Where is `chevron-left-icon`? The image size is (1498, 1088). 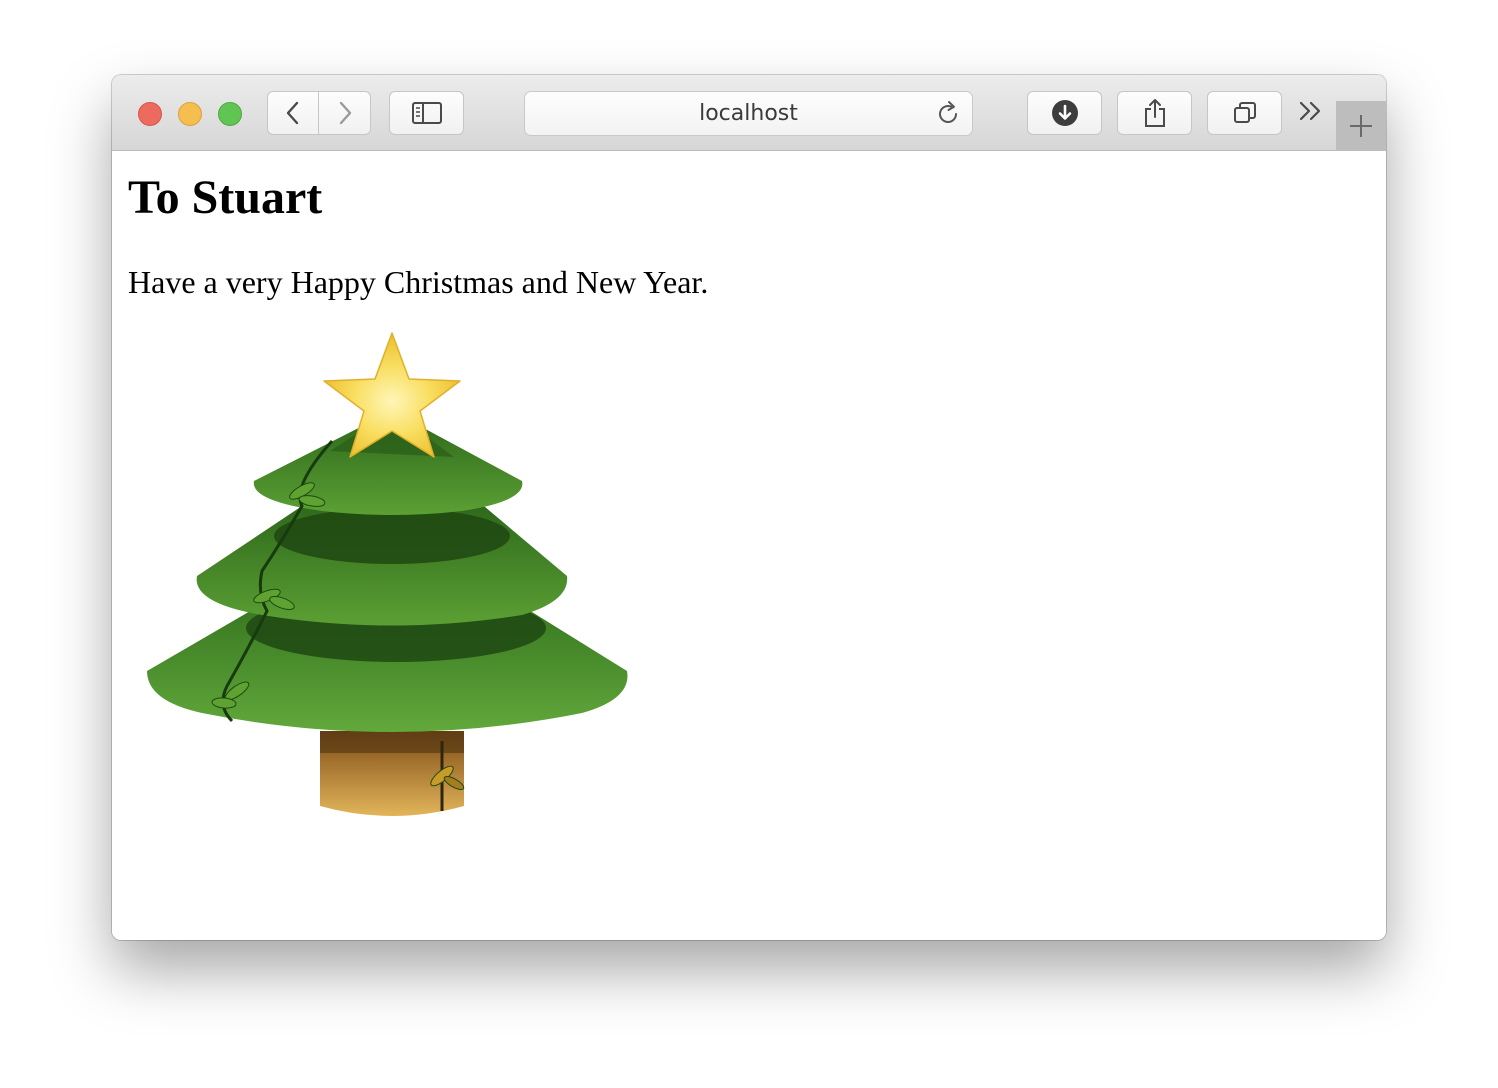 chevron-left-icon is located at coordinates (292, 113).